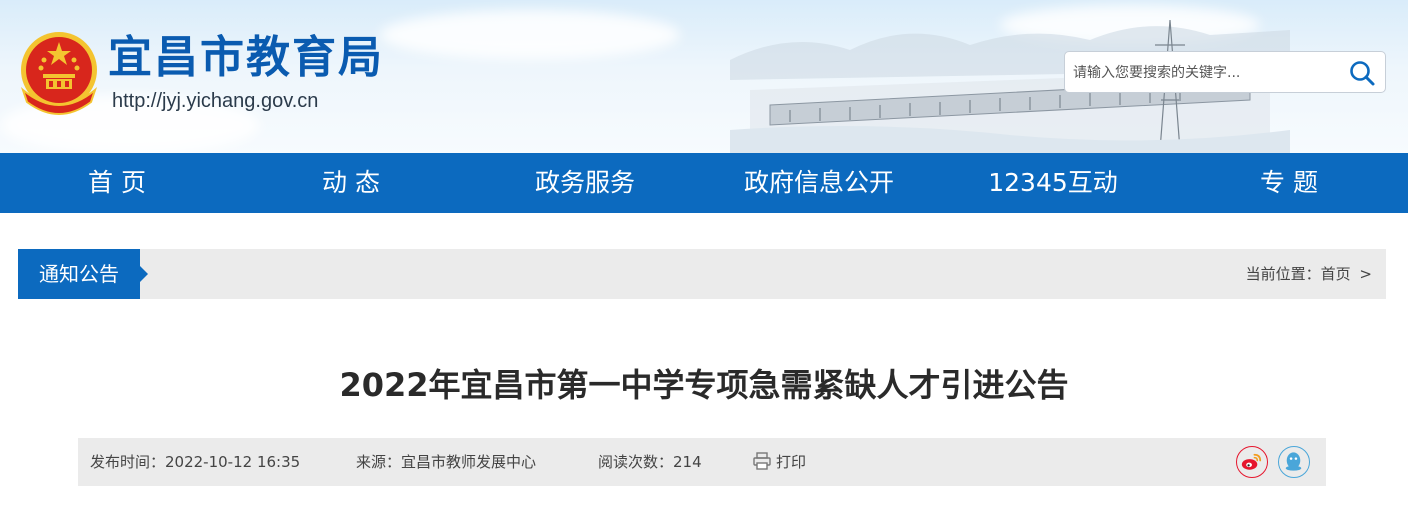 This screenshot has height=508, width=1408. I want to click on national-emblem-icon, so click(59, 73).